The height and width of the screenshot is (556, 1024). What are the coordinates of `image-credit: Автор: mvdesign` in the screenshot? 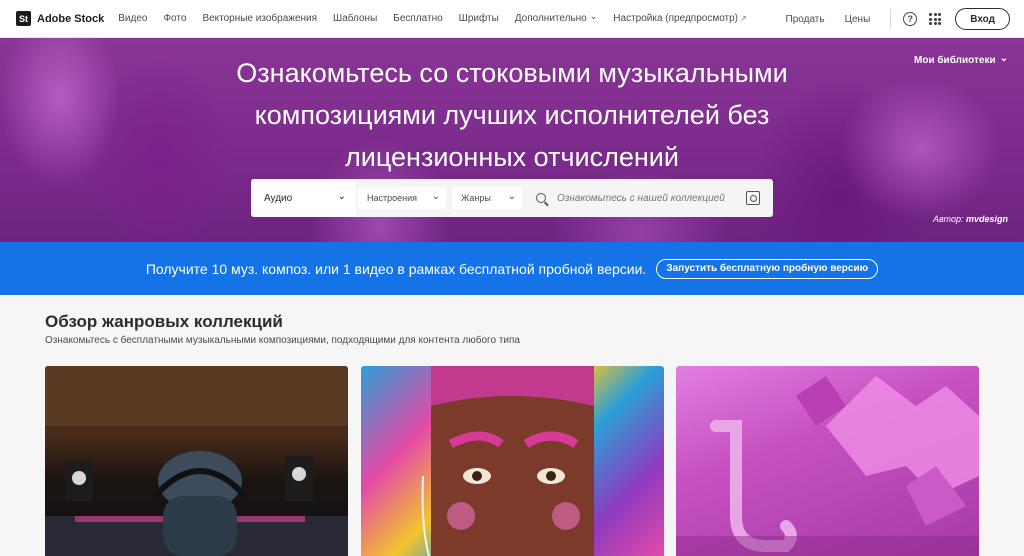 It's located at (970, 219).